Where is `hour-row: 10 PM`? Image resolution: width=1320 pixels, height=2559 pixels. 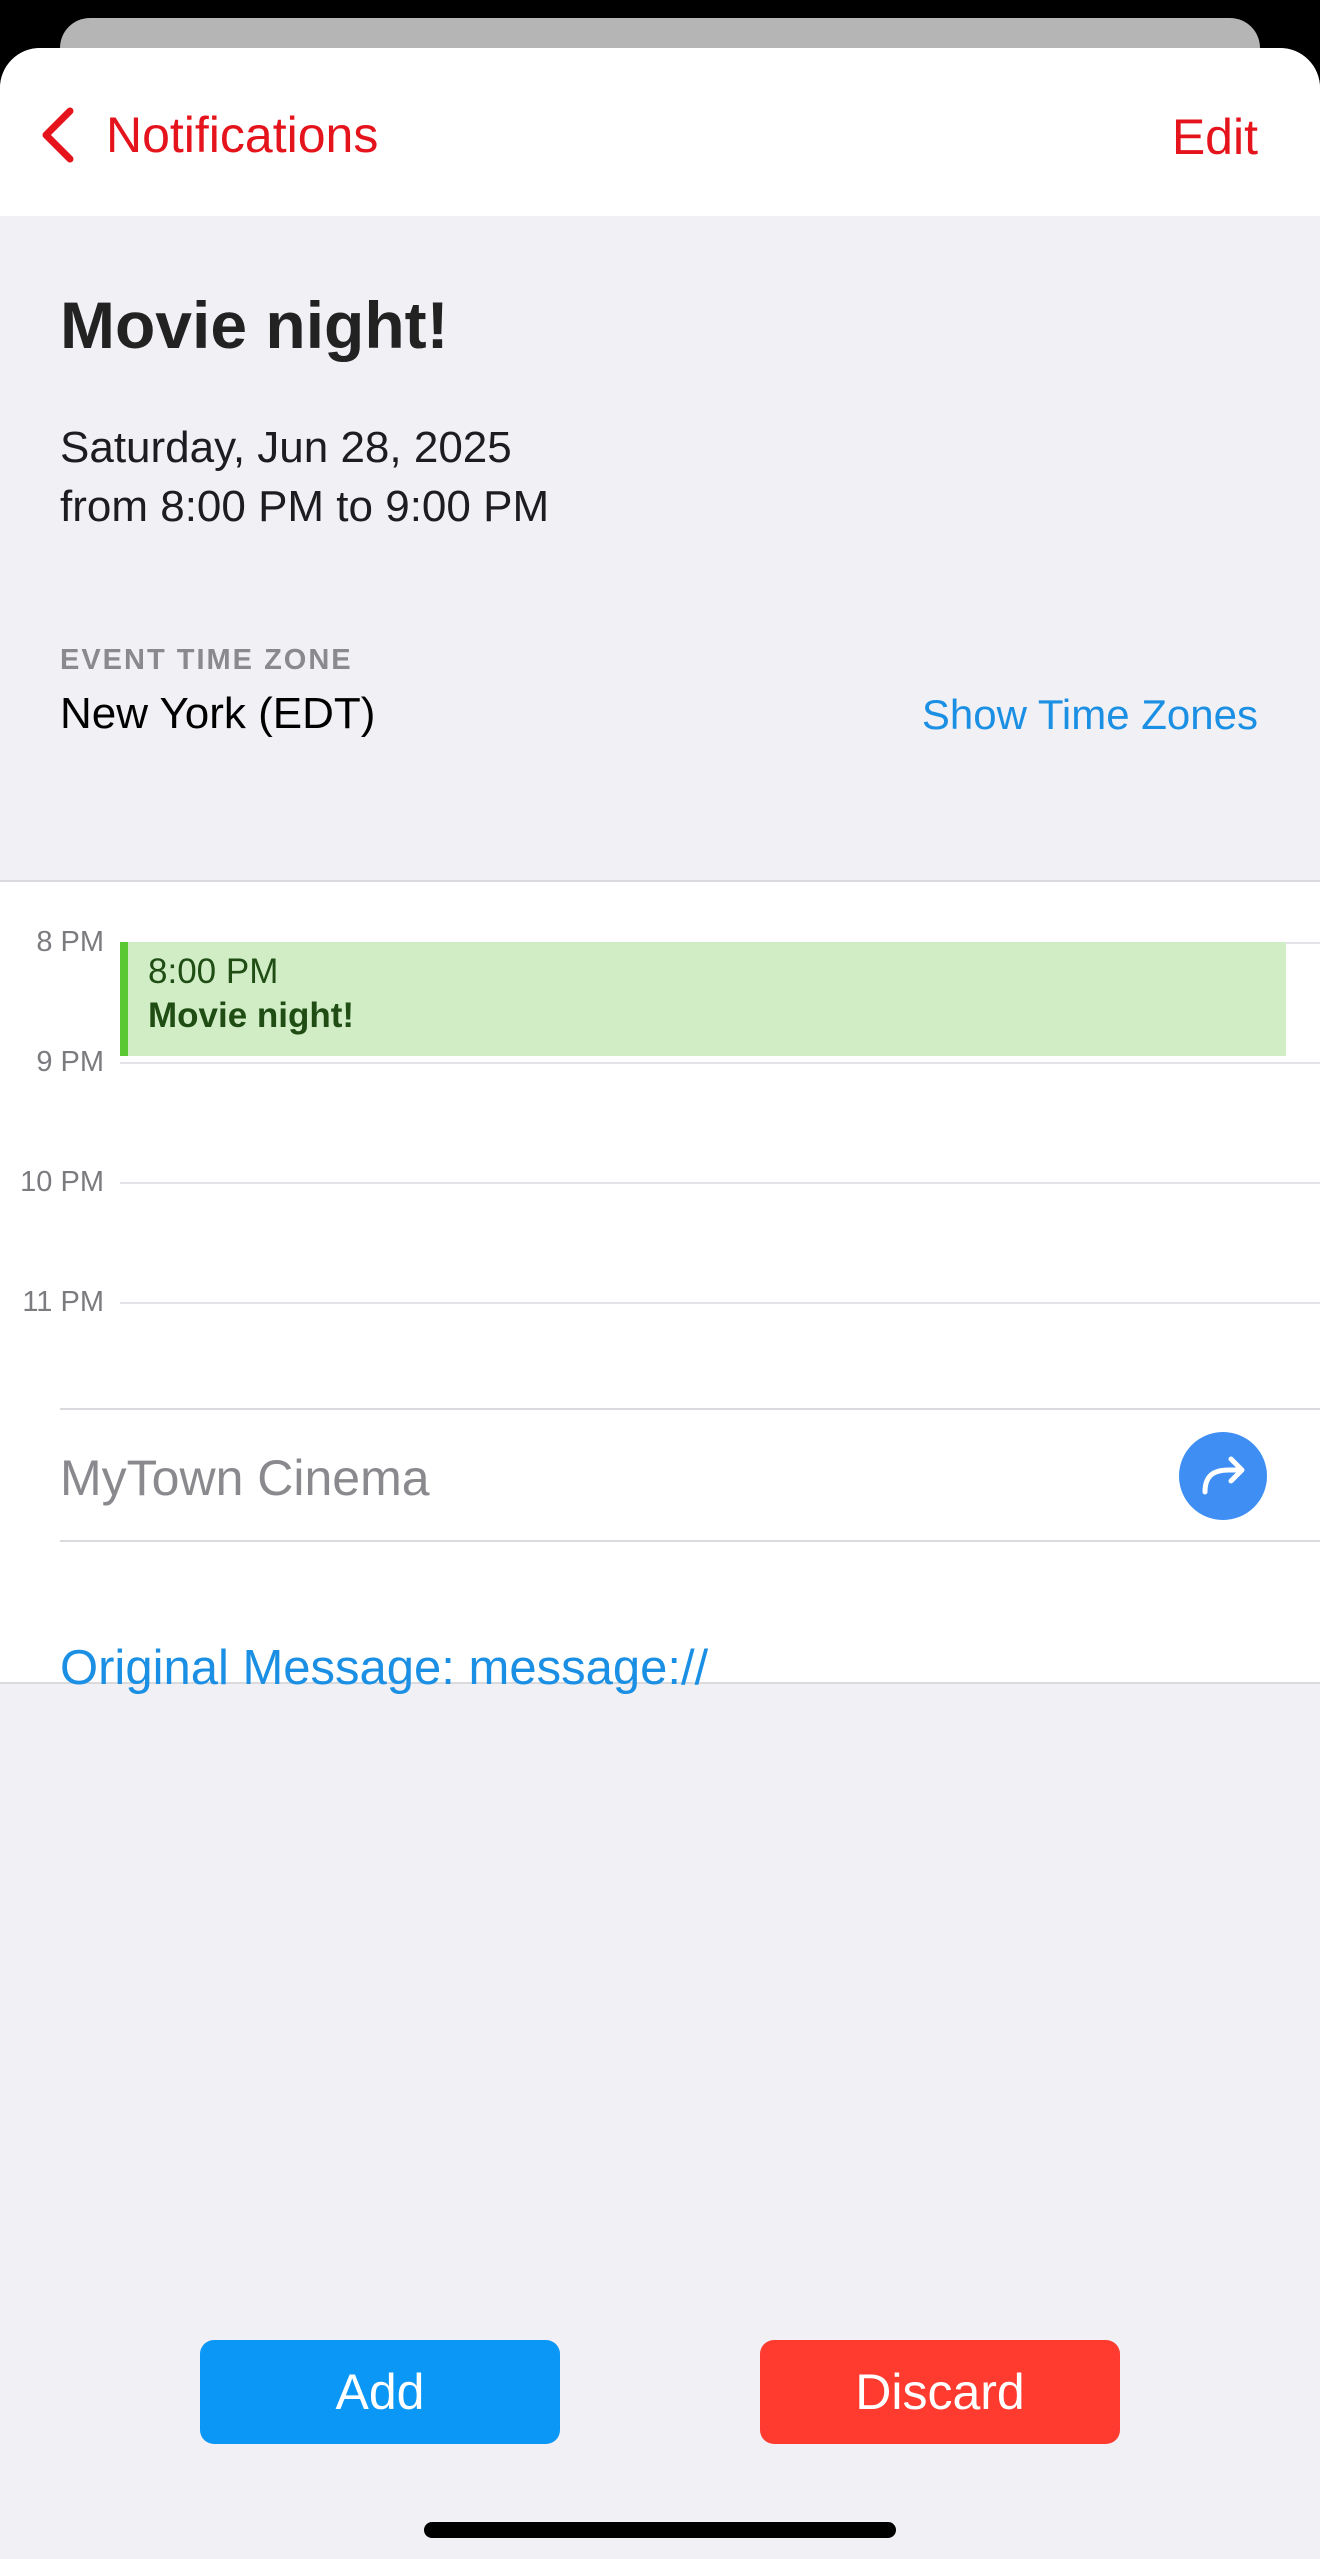
hour-row: 10 PM is located at coordinates (660, 1182).